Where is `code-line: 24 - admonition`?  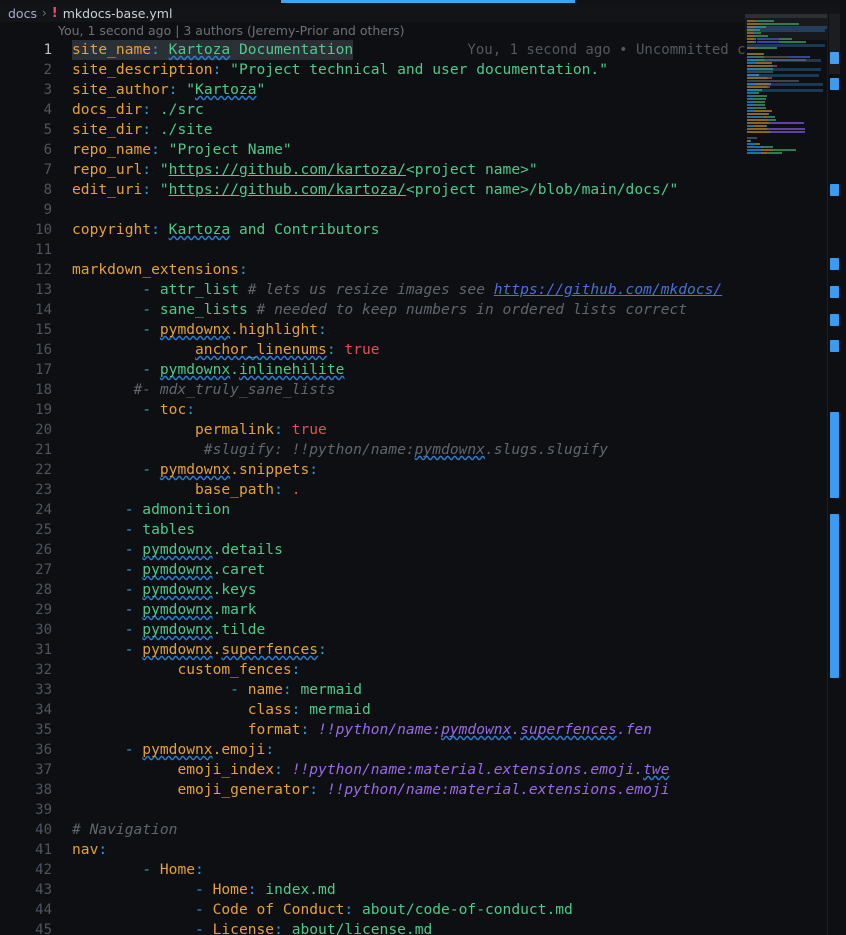 code-line: 24 - admonition is located at coordinates (372, 510).